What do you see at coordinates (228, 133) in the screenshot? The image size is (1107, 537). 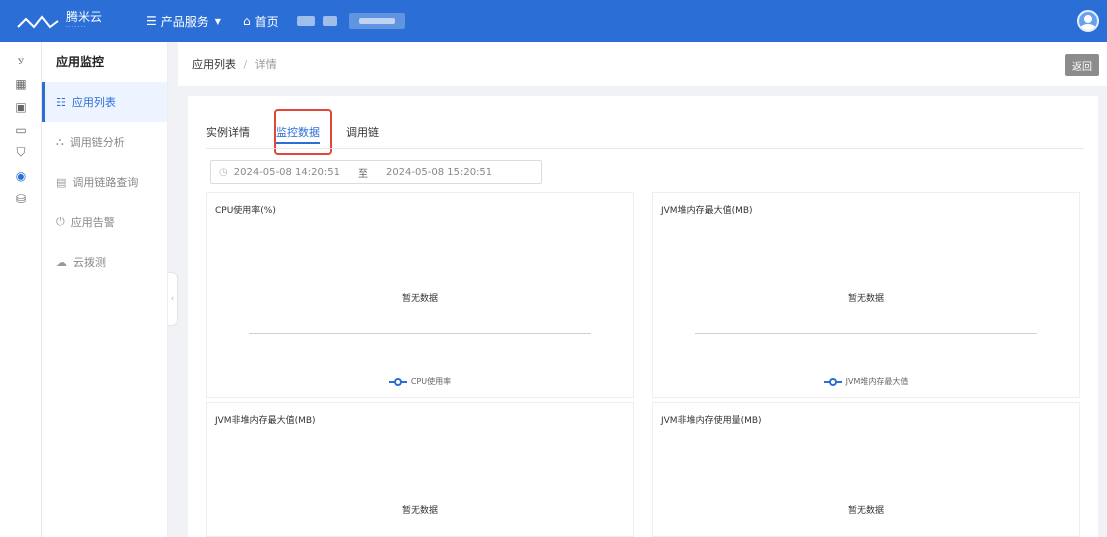 I see `tab-instance-details: 实例详情` at bounding box center [228, 133].